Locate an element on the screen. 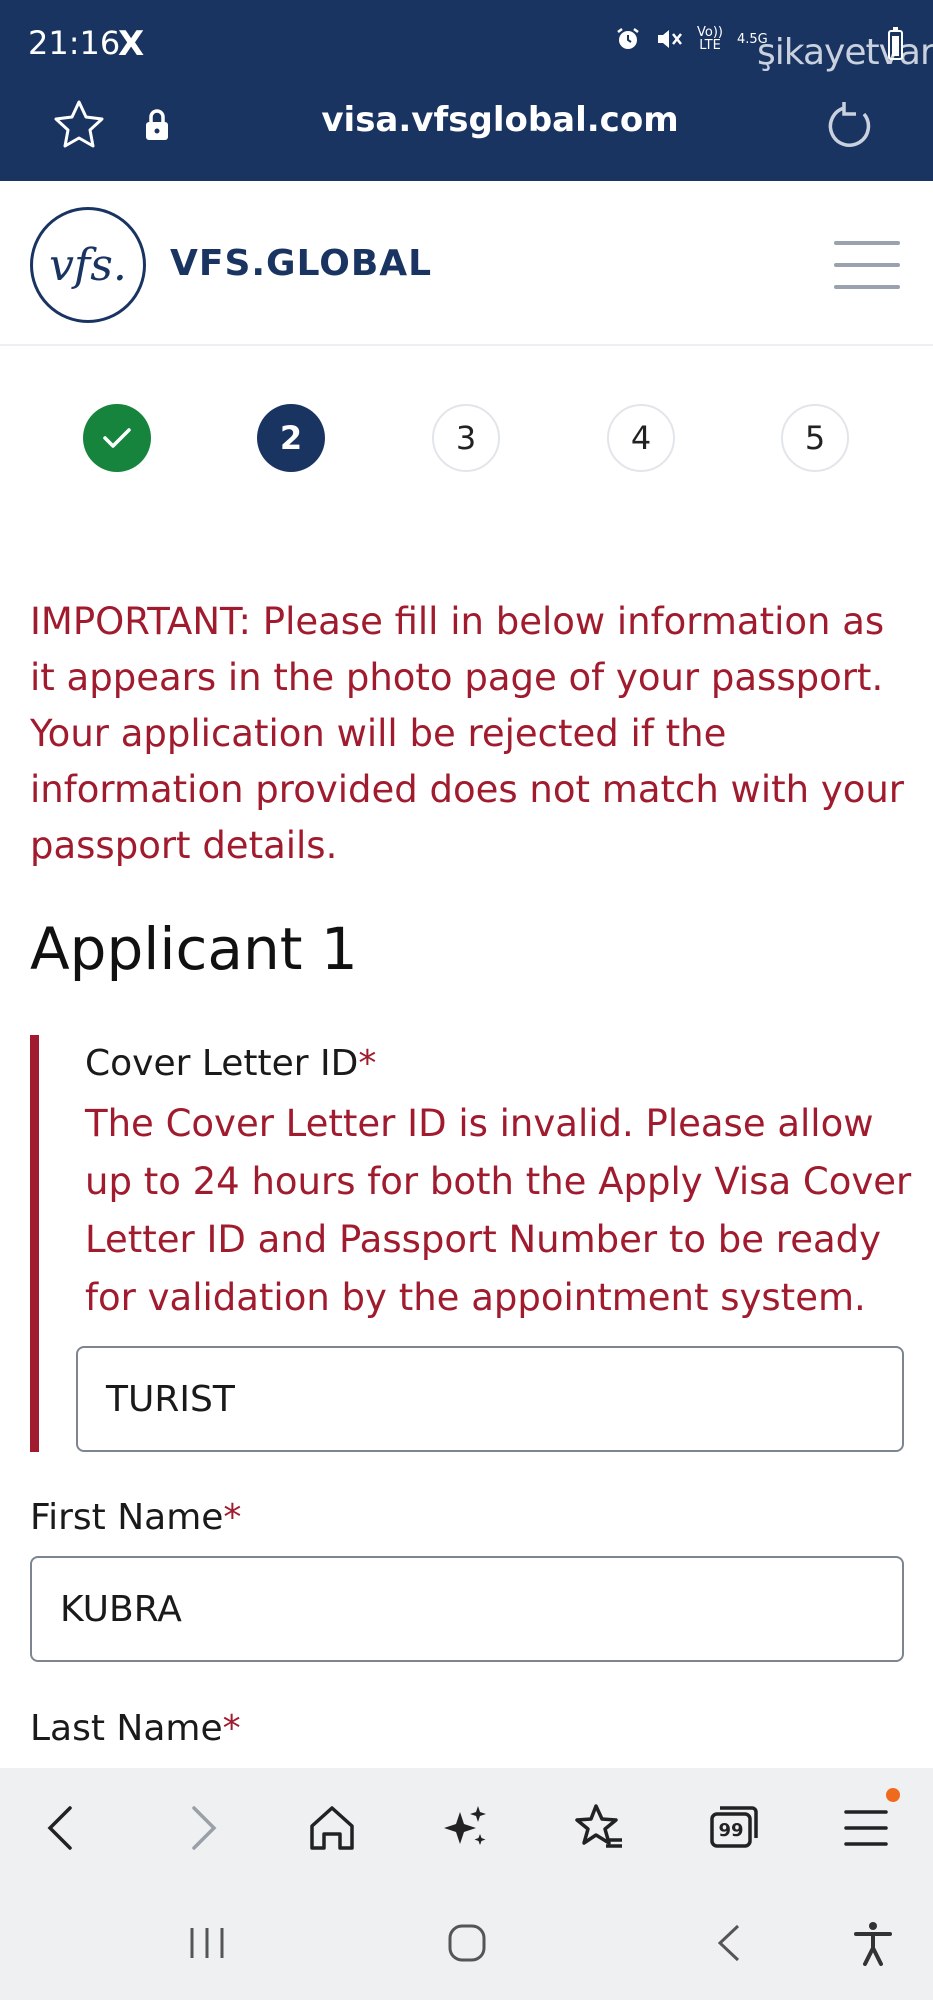 This screenshot has width=933, height=2000. forward-icon is located at coordinates (200, 1828).